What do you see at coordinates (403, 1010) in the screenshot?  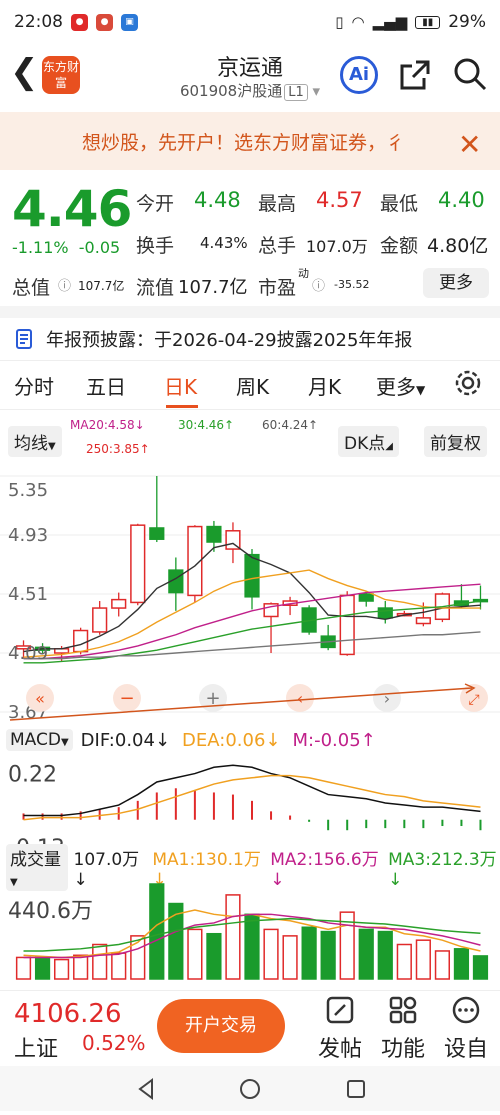 I see `grid-icon` at bounding box center [403, 1010].